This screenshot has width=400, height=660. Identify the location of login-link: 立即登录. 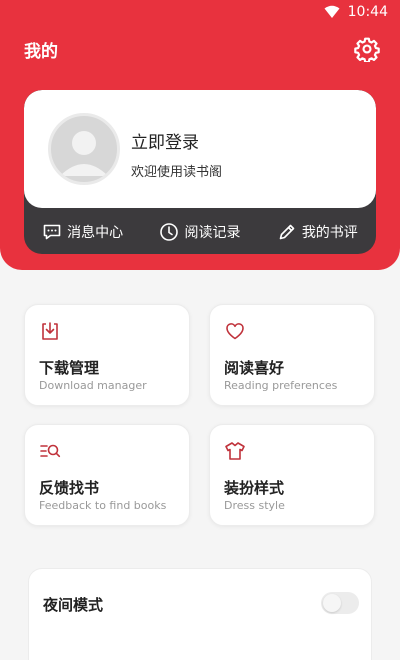
(165, 140).